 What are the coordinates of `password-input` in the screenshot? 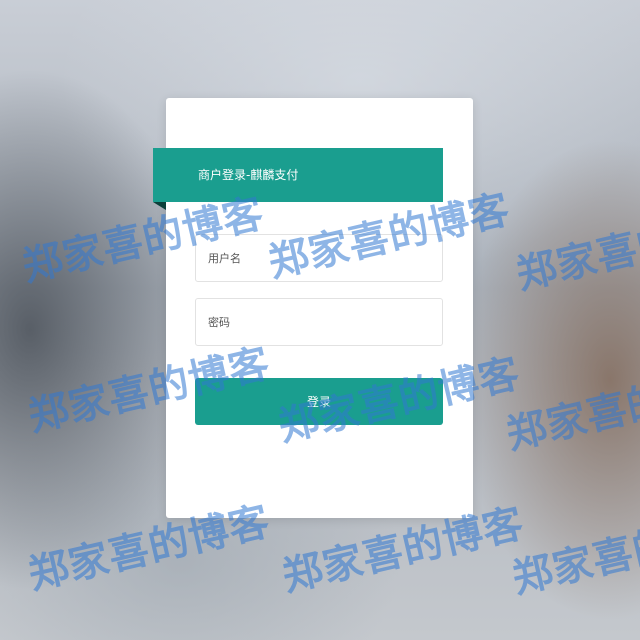 It's located at (319, 322).